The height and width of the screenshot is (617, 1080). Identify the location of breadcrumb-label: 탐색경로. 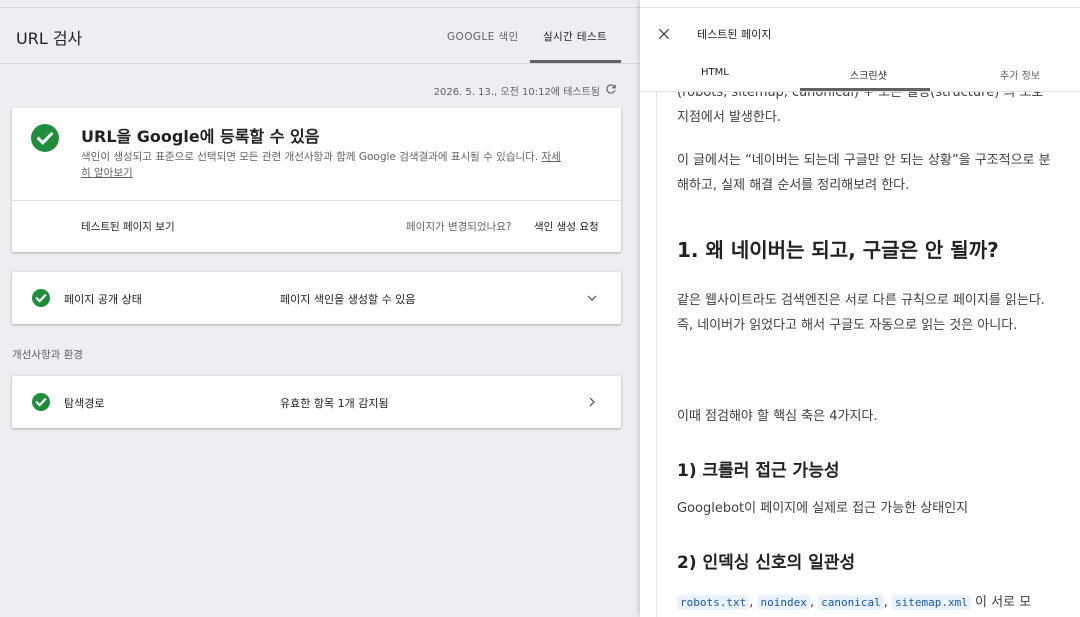
(84, 403).